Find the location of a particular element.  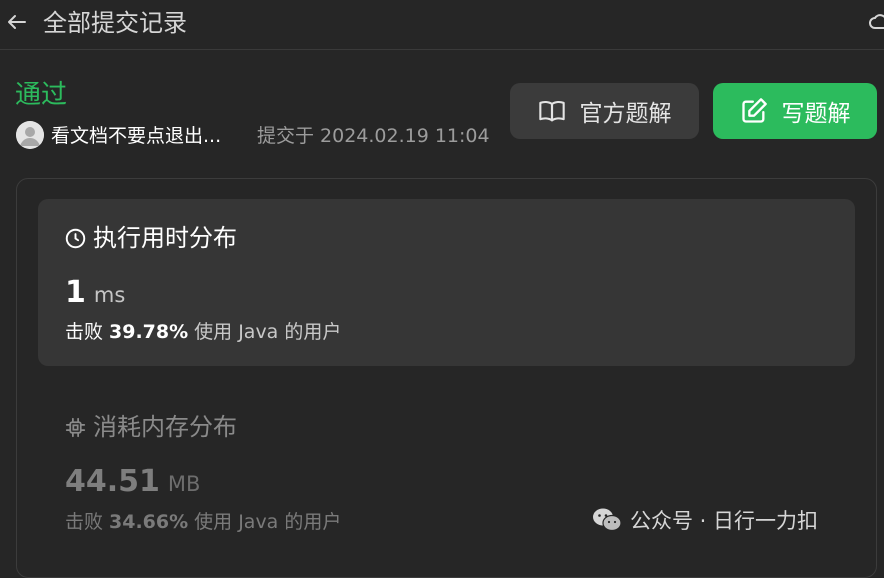

page-title: 全部提交记录 is located at coordinates (115, 23).